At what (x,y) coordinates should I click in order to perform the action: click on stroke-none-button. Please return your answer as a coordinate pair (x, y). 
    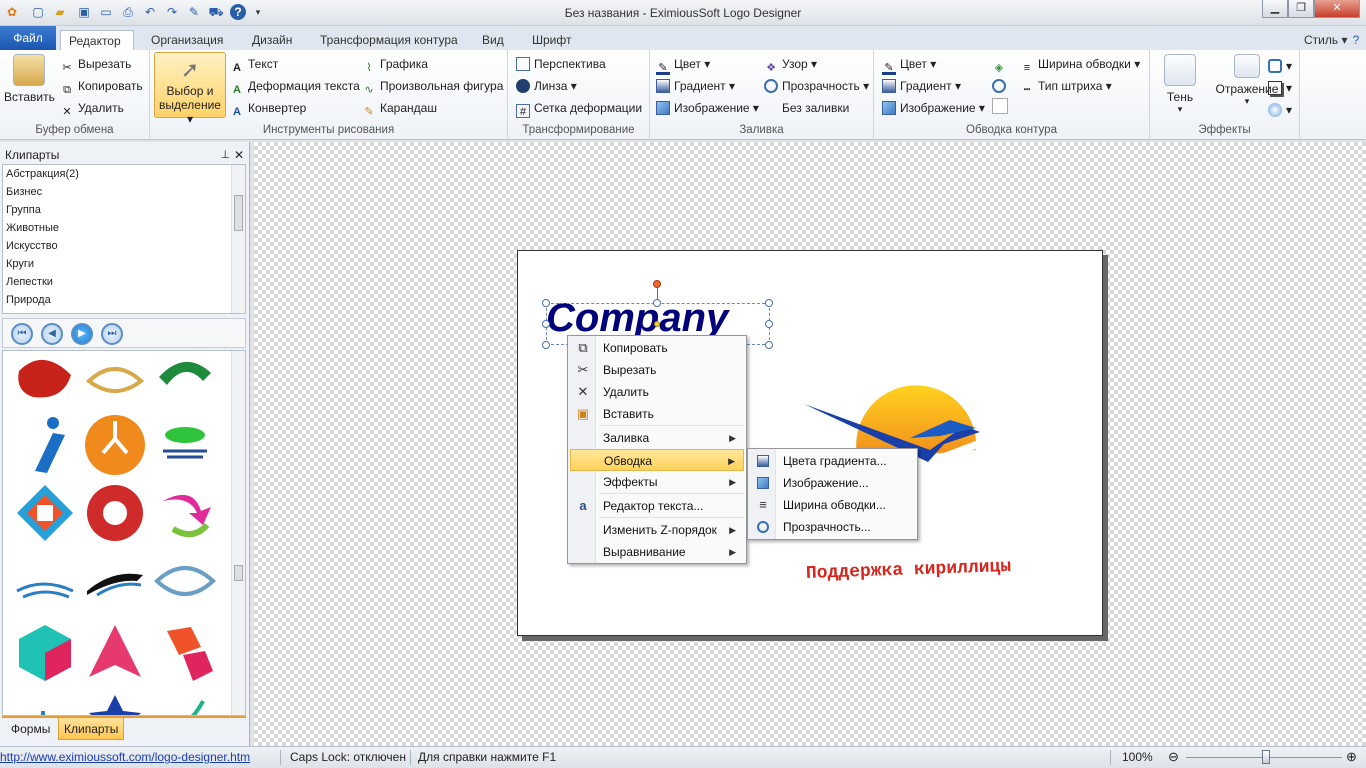
    Looking at the image, I should click on (1000, 106).